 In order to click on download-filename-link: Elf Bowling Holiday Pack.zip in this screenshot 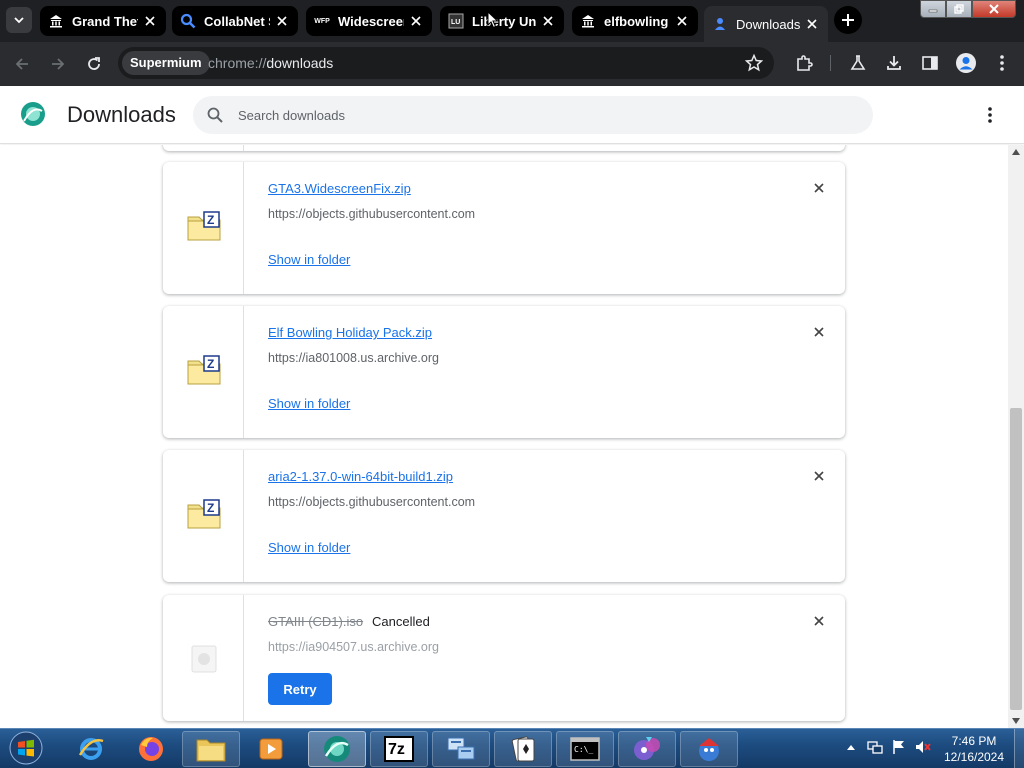, I will do `click(350, 332)`.